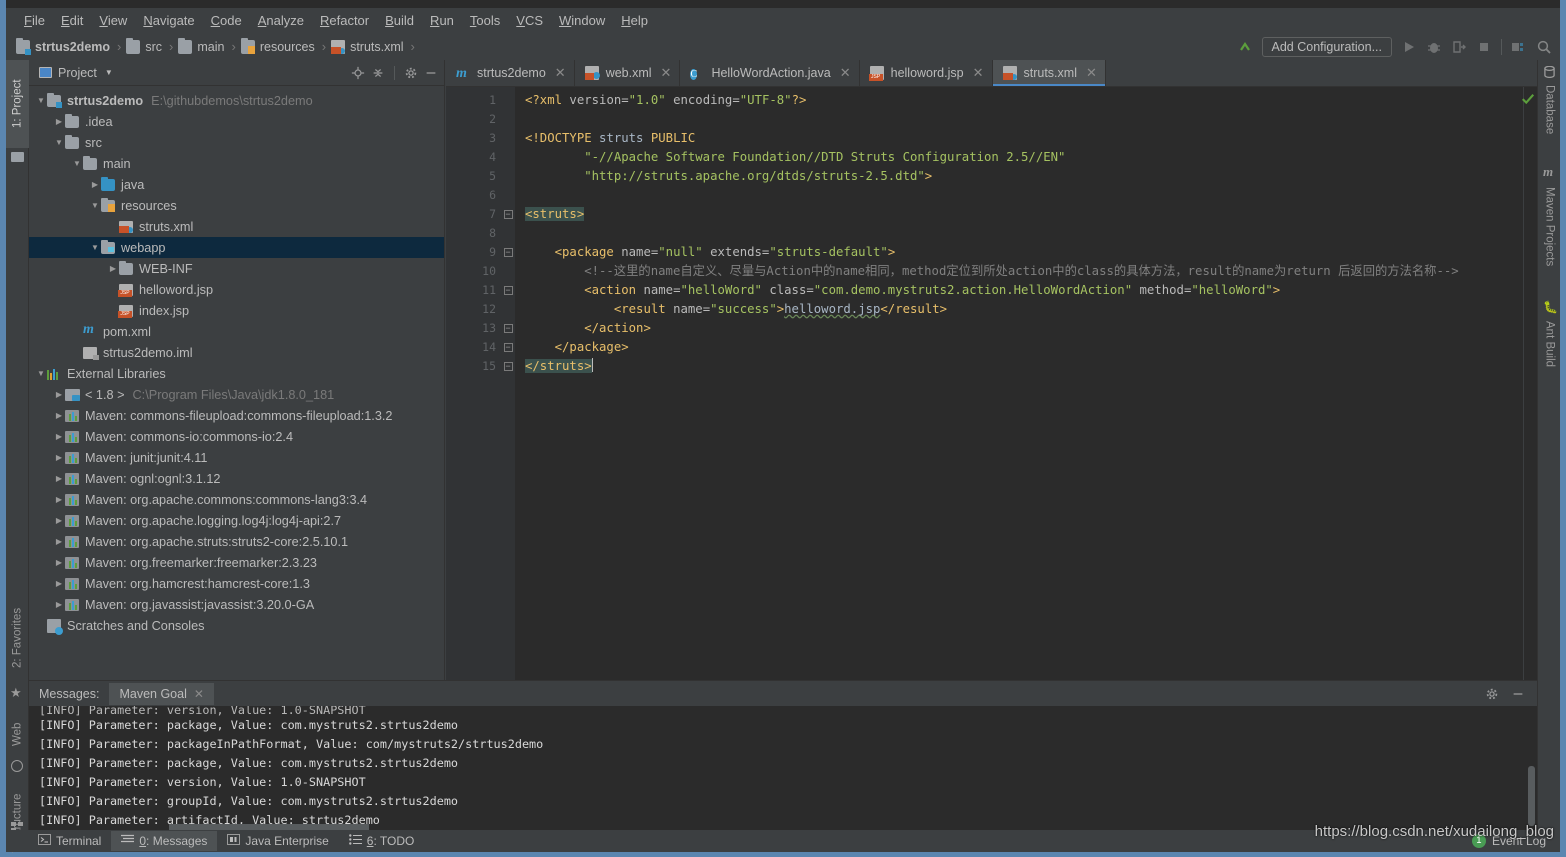  I want to click on editor-tab-hellowordaction-java: C HelloWordAction.java ✕, so click(770, 73).